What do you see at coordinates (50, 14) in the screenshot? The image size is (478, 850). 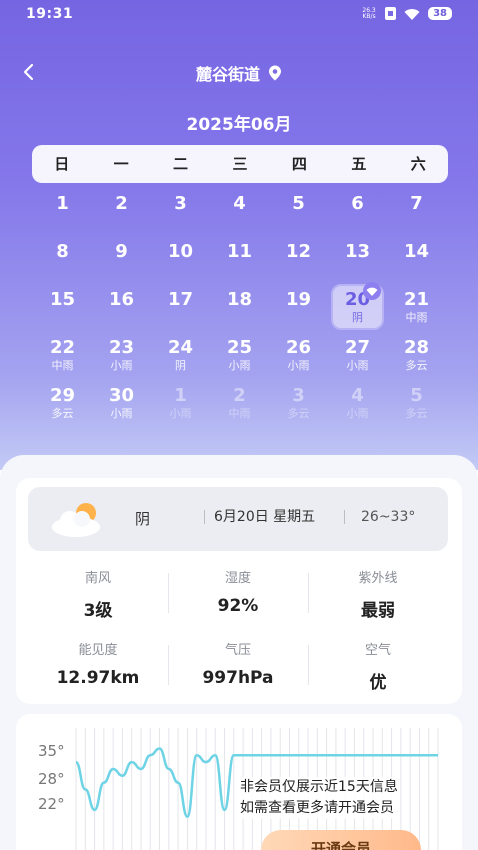 I see `status-time: 19:31` at bounding box center [50, 14].